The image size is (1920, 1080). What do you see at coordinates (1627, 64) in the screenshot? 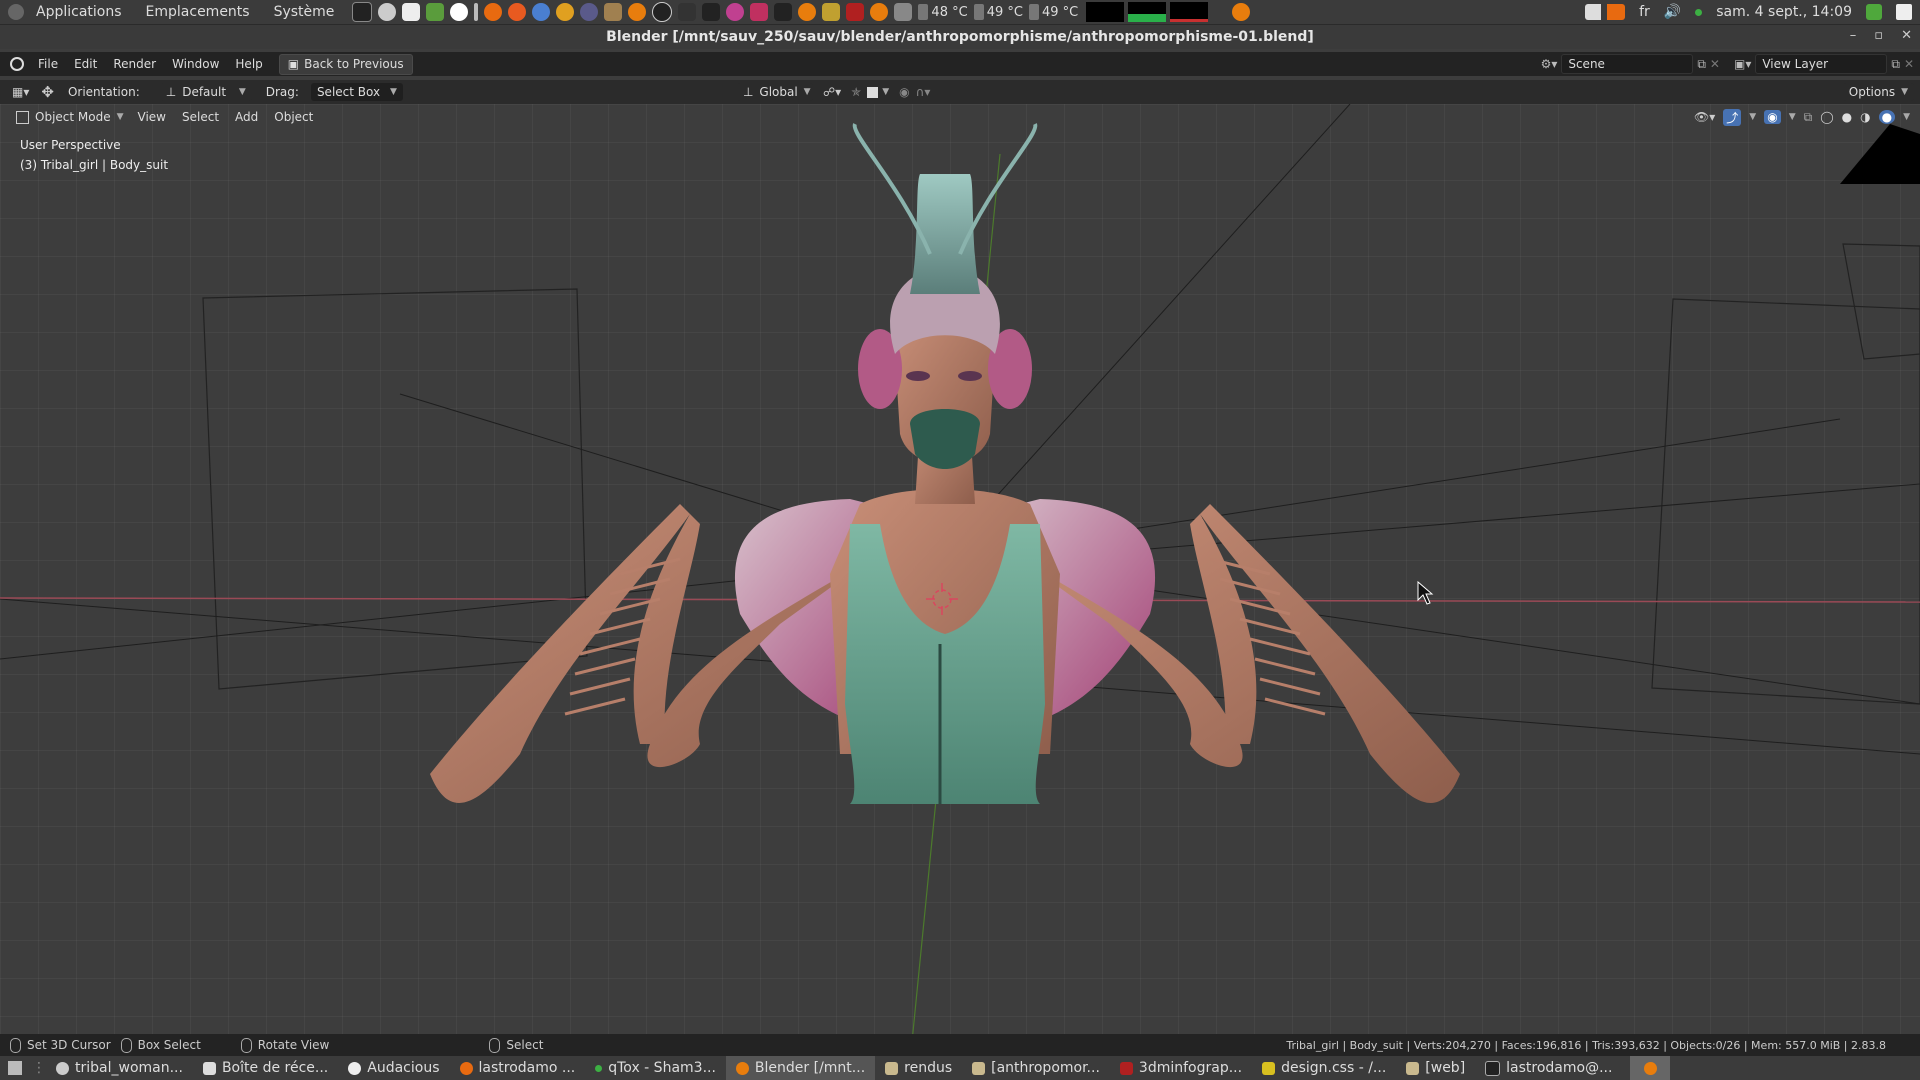
I see `scene-field: Scene` at bounding box center [1627, 64].